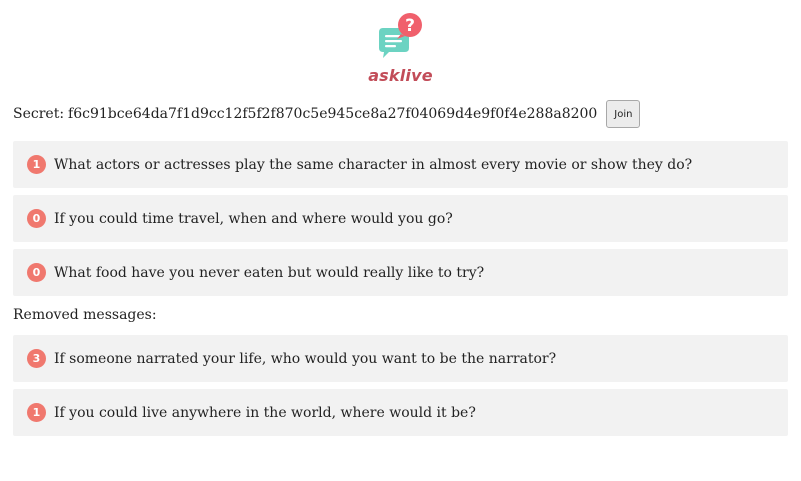  I want to click on join-button: Join, so click(623, 114).